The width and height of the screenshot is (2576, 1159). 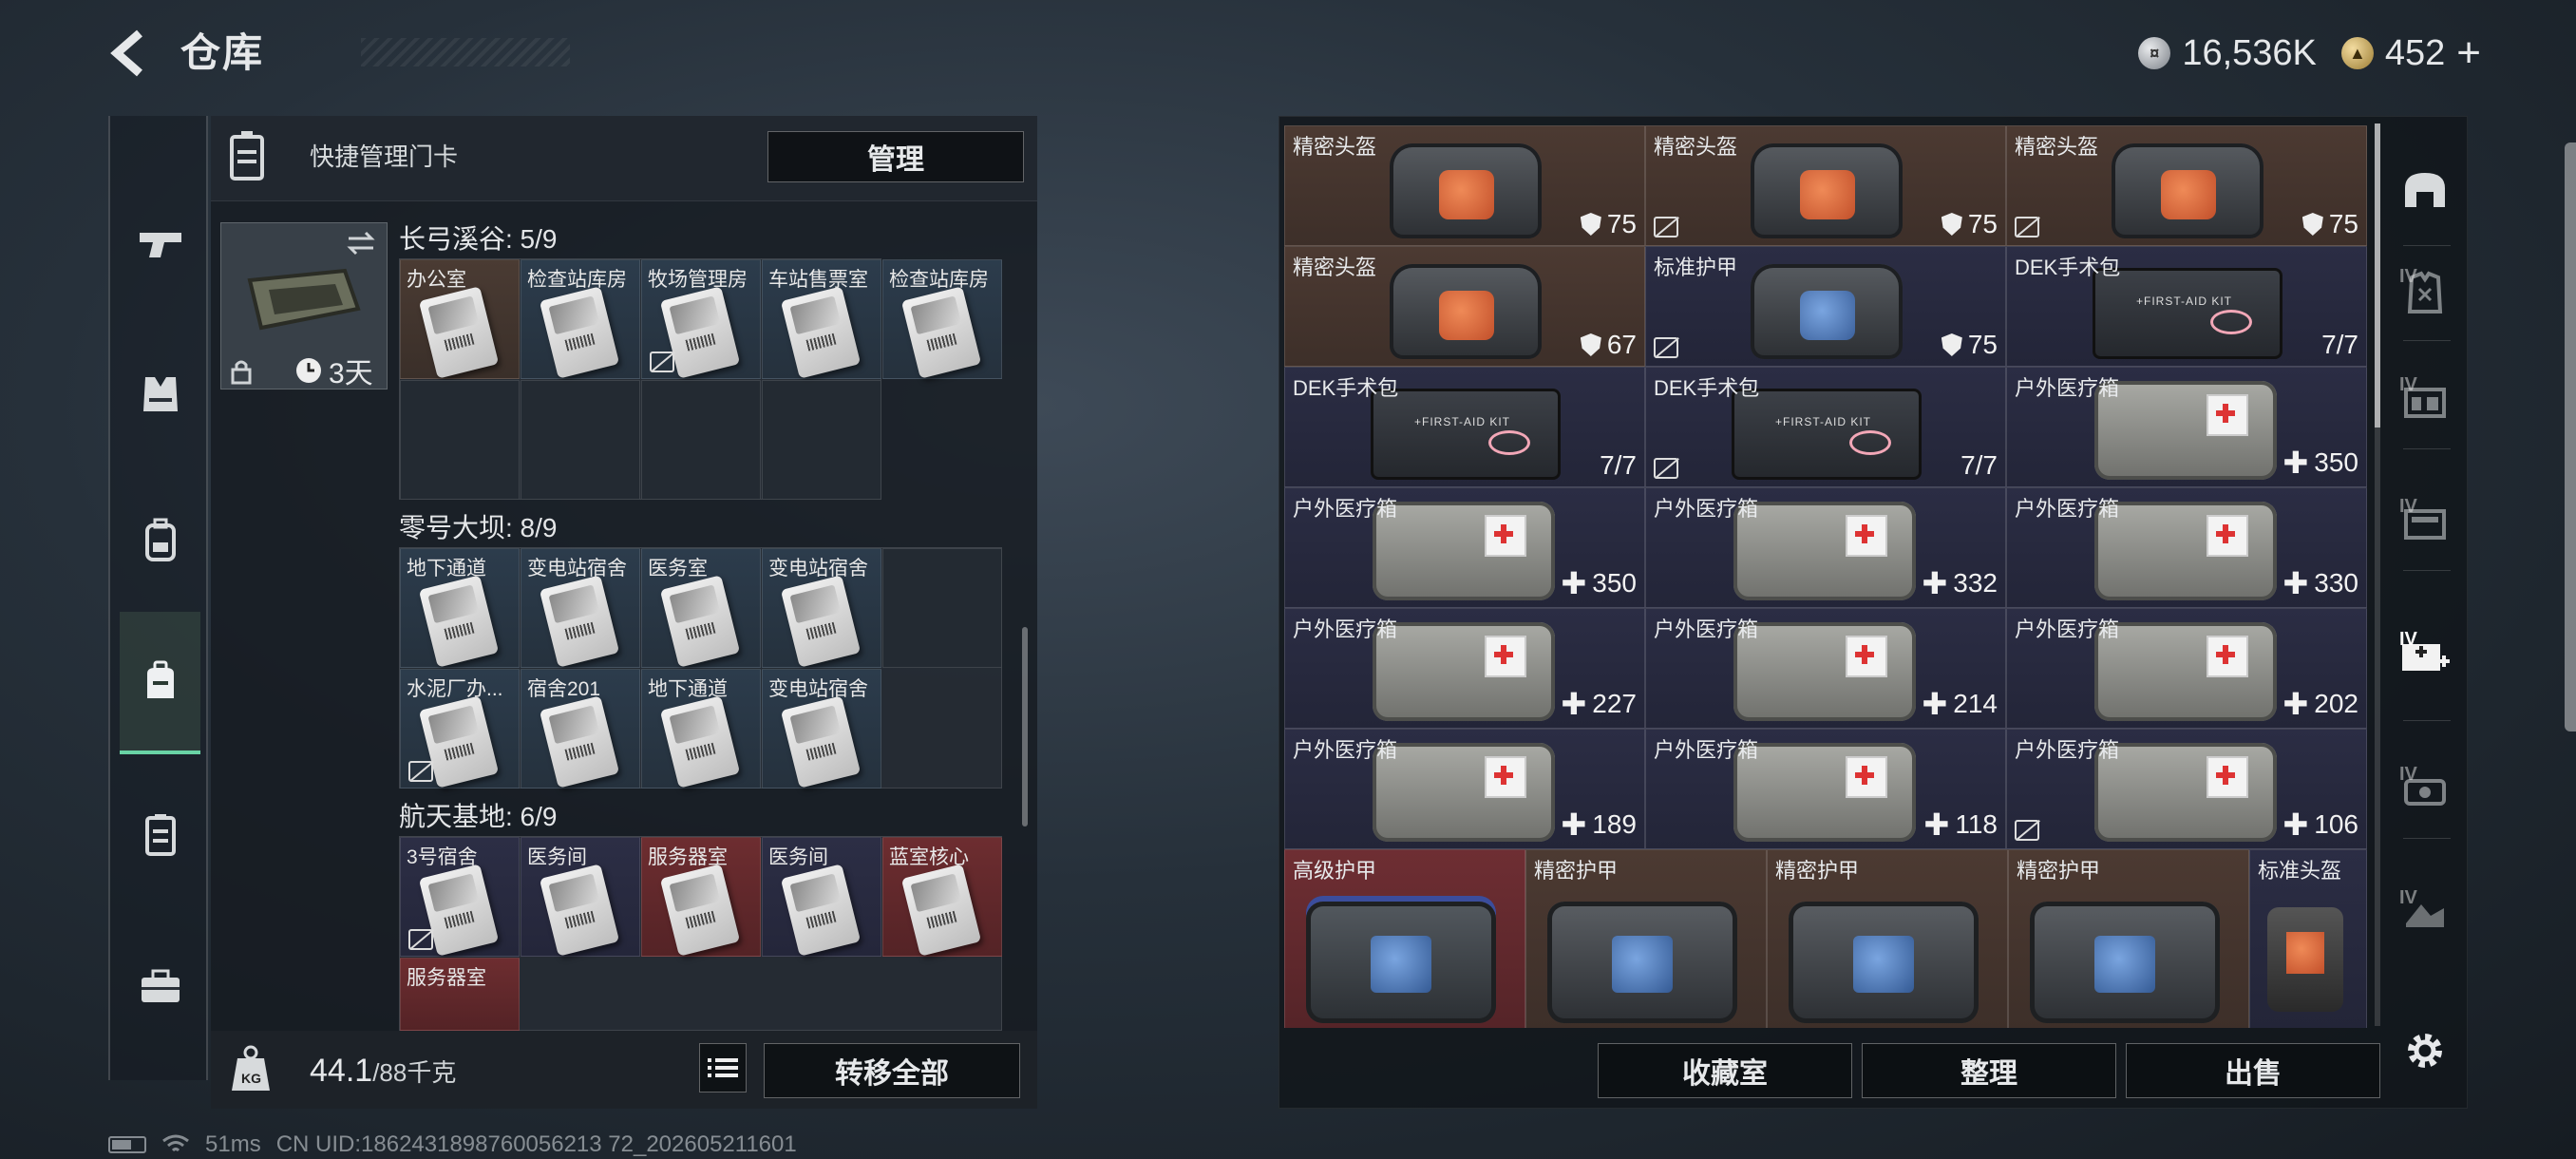 I want to click on keycard-slot: 宿舍201, so click(x=580, y=728).